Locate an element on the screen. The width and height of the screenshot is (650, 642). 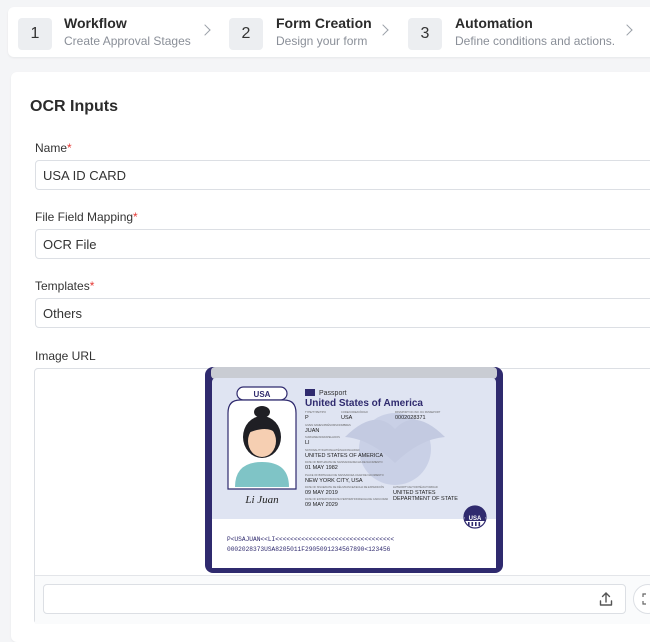
chip-badge-text: USA is located at coordinates (475, 519).